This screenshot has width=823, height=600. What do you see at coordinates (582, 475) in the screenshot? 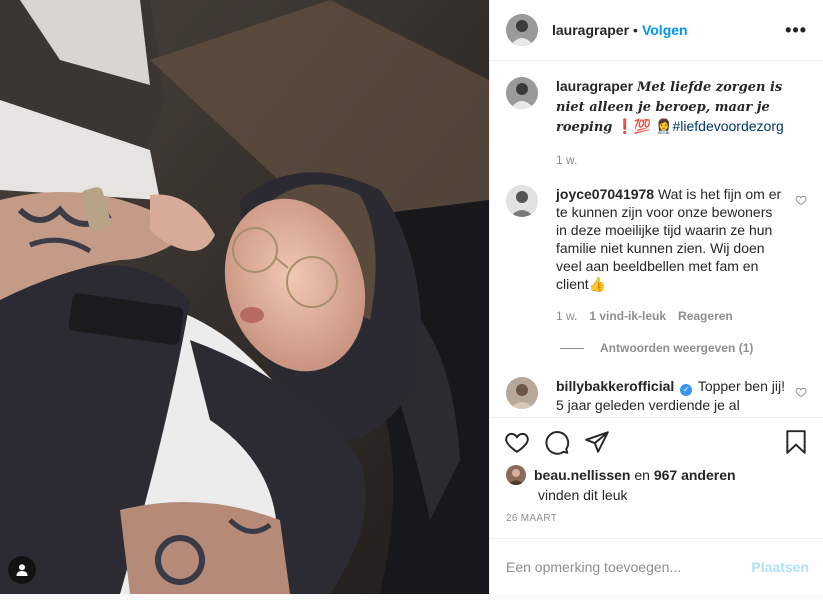
I see `liker-username: beau.nellissen` at bounding box center [582, 475].